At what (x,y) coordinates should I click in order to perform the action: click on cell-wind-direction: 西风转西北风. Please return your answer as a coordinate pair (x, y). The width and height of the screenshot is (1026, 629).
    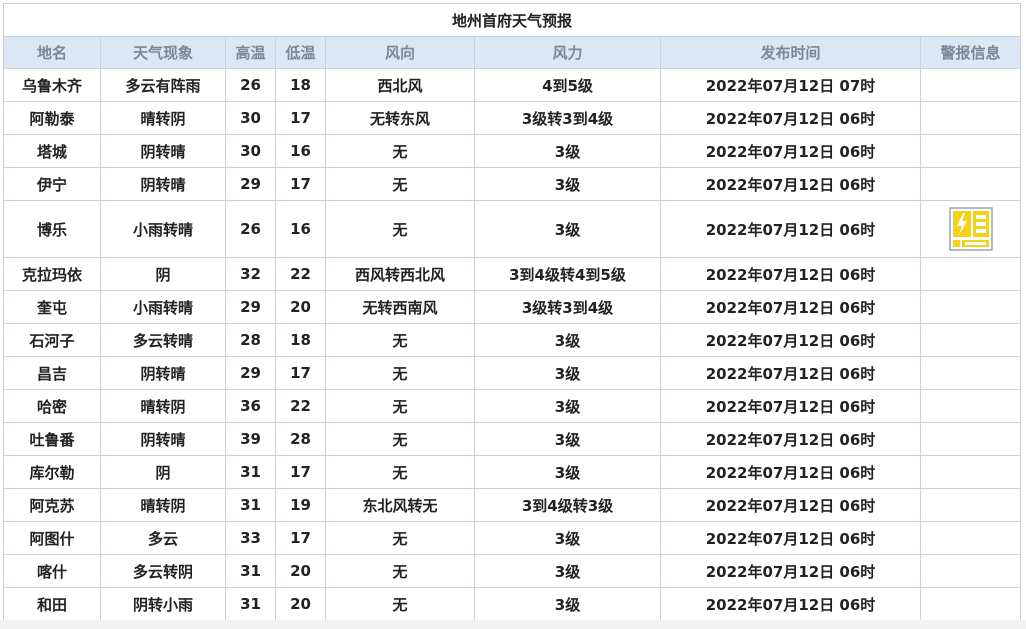
    Looking at the image, I should click on (400, 274).